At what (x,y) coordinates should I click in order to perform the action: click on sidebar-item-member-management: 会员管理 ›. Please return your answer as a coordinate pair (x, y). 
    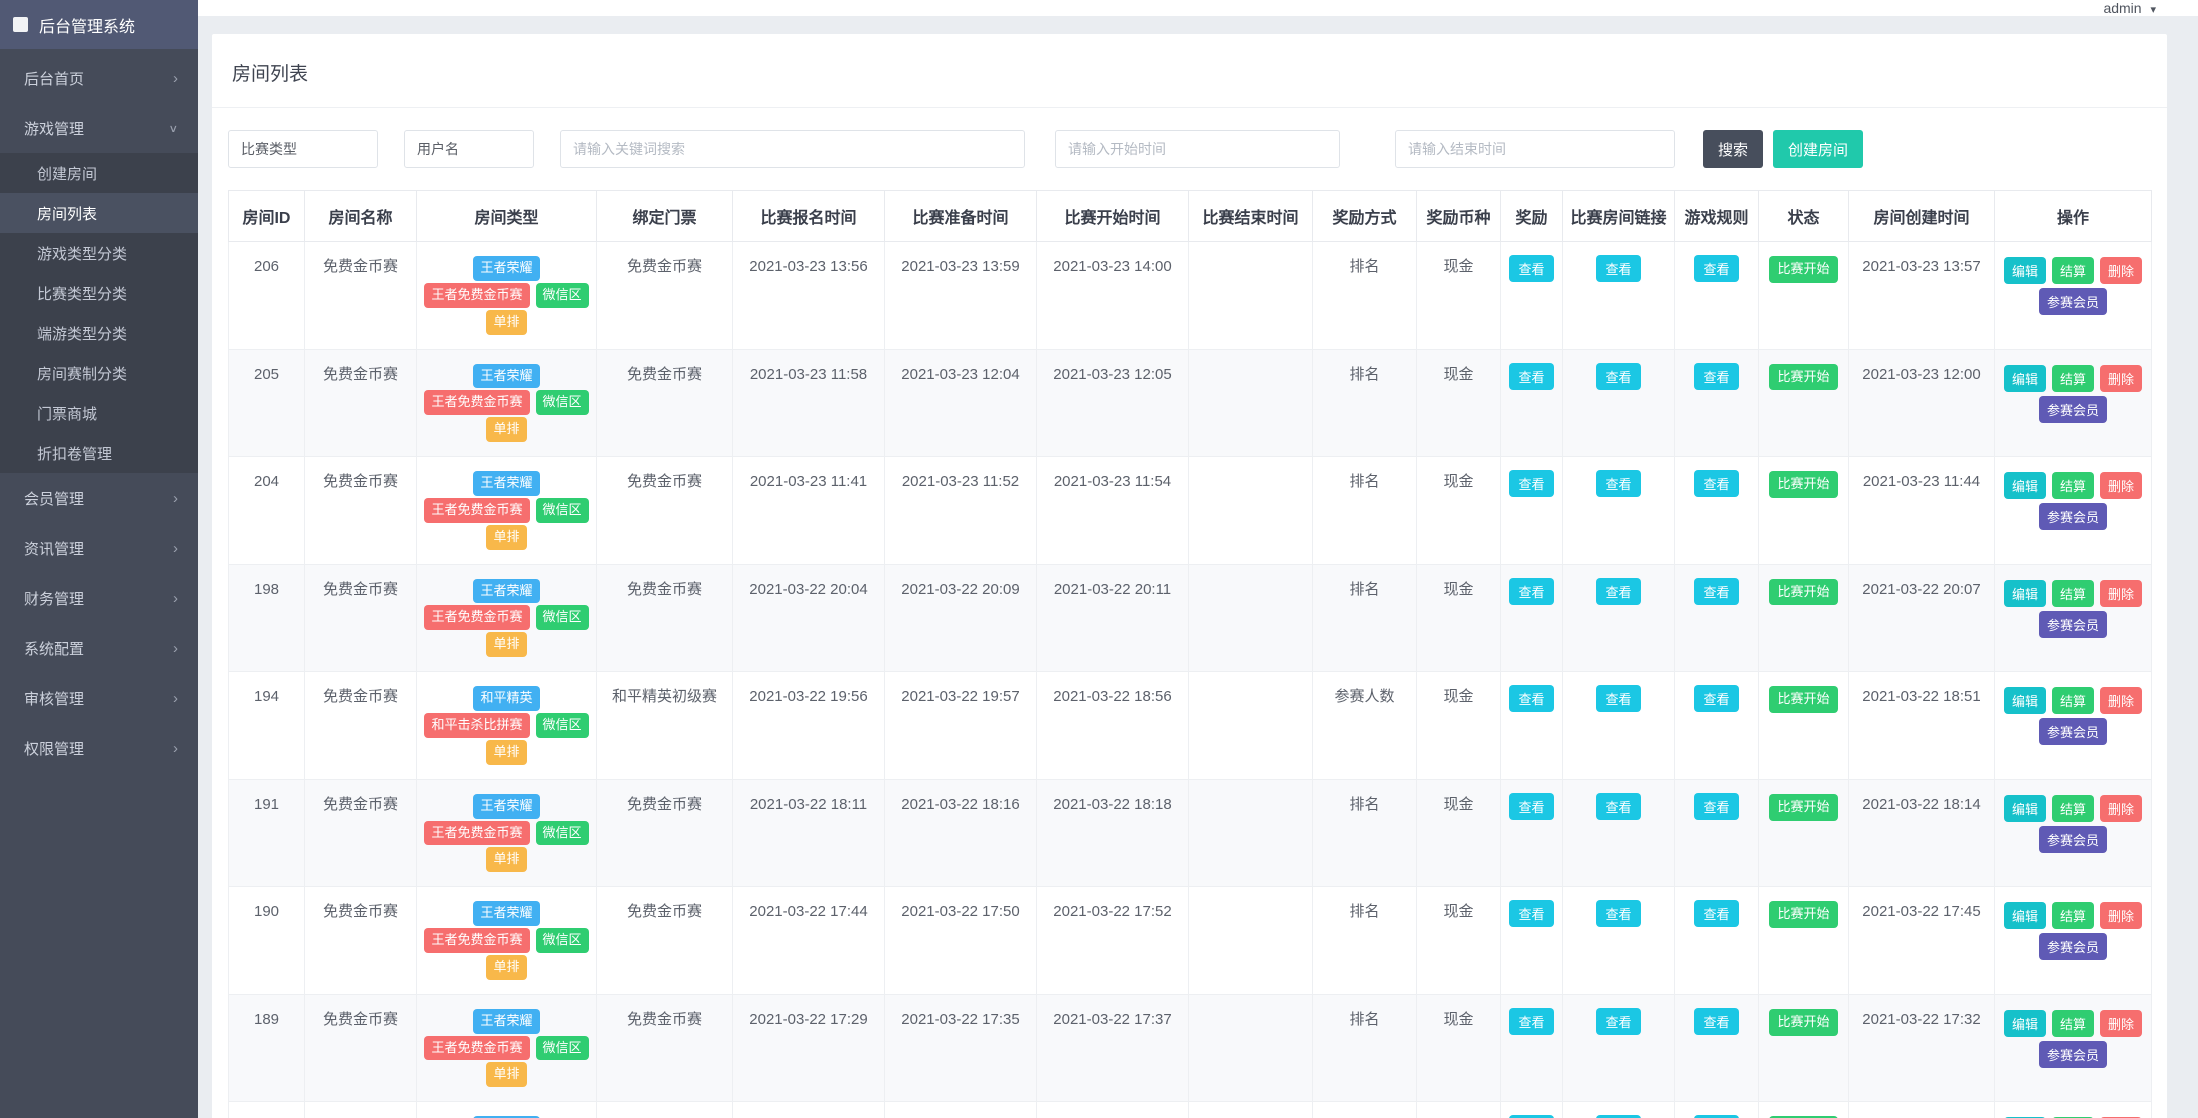
    Looking at the image, I should click on (99, 498).